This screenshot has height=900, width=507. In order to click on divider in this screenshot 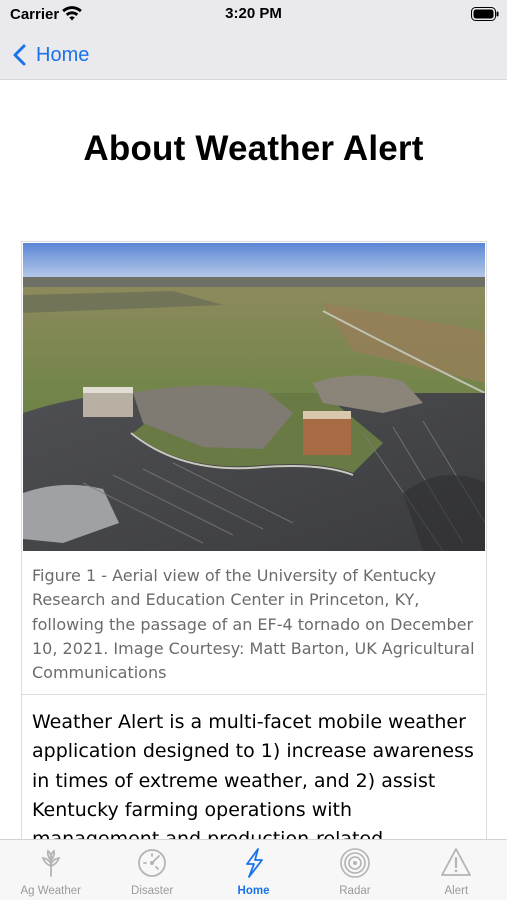, I will do `click(254, 694)`.